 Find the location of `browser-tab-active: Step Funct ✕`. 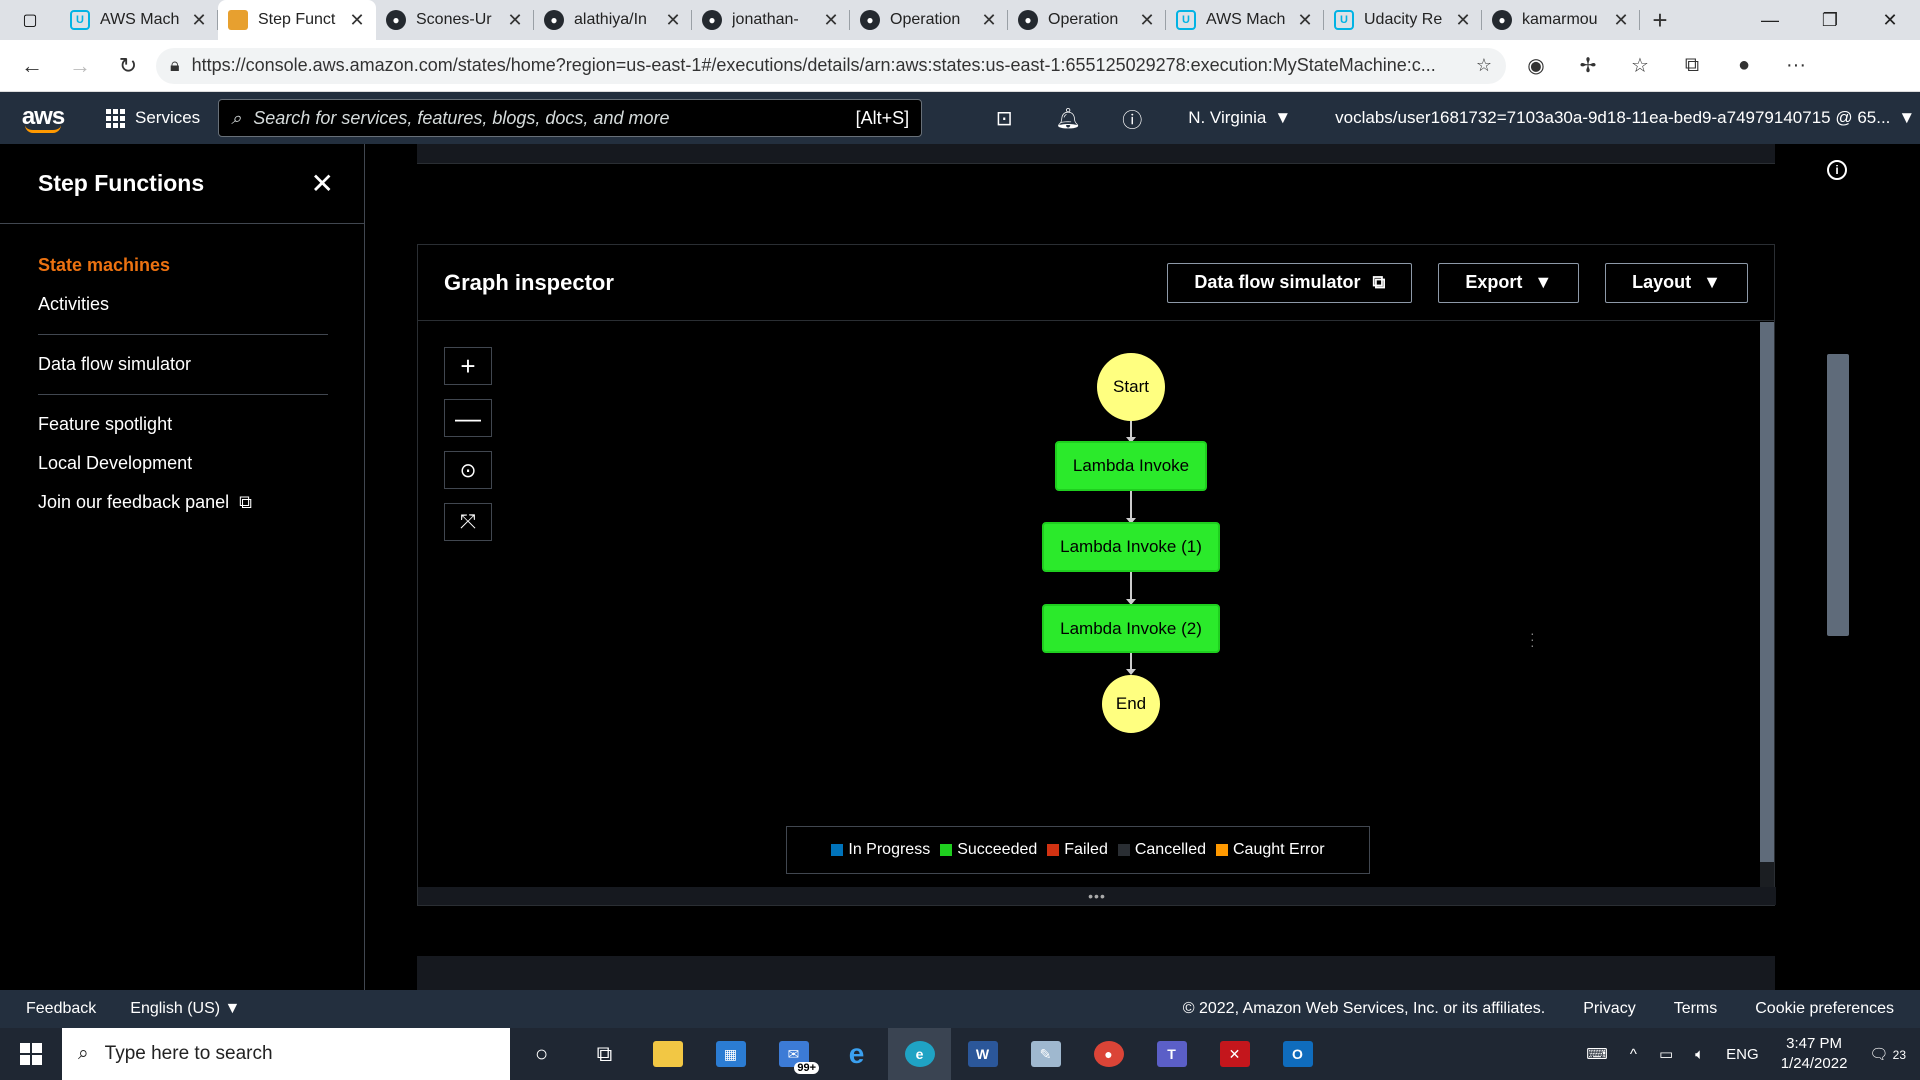

browser-tab-active: Step Funct ✕ is located at coordinates (297, 20).